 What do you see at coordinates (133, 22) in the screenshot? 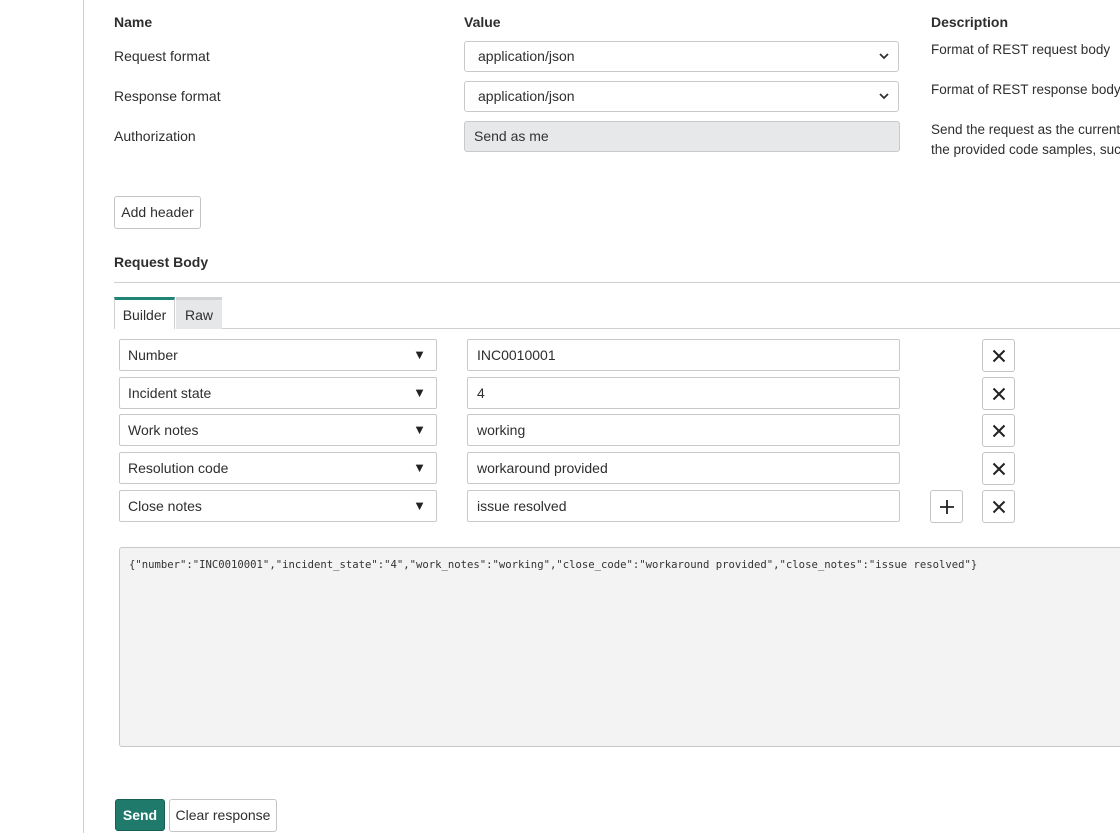
I see `column-header-name: Name` at bounding box center [133, 22].